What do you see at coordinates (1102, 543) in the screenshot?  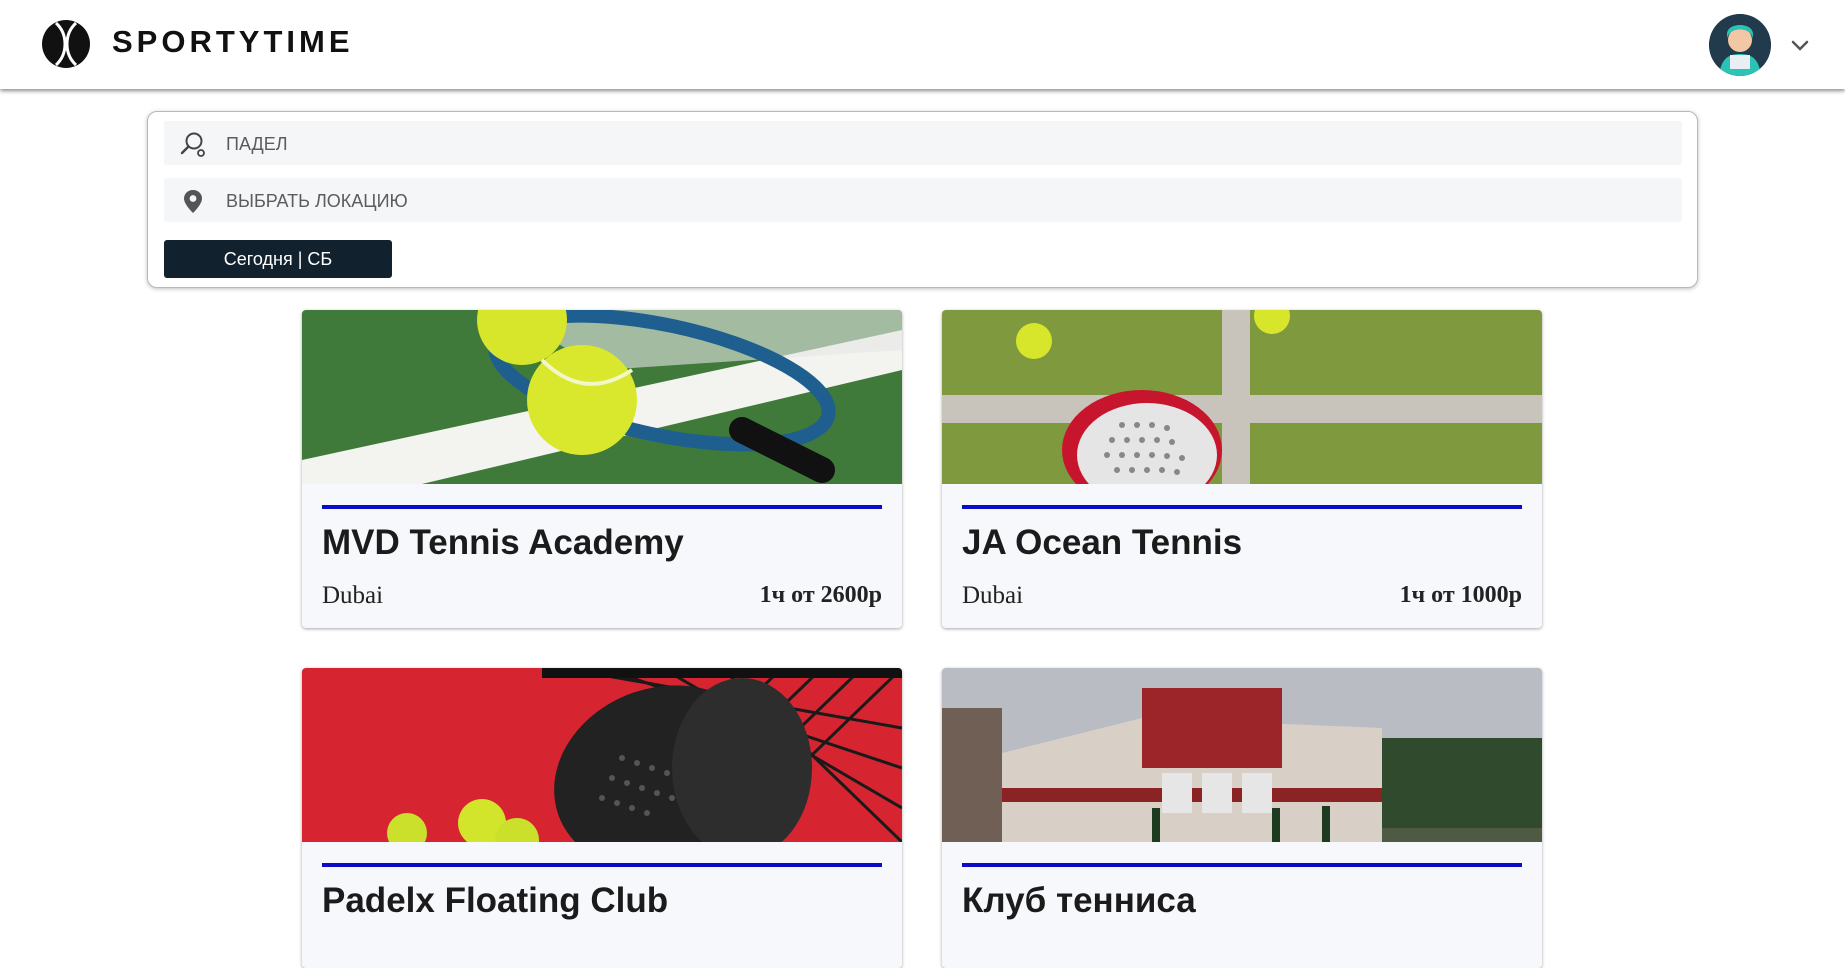 I see `venue-name: JA Ocean Tennis` at bounding box center [1102, 543].